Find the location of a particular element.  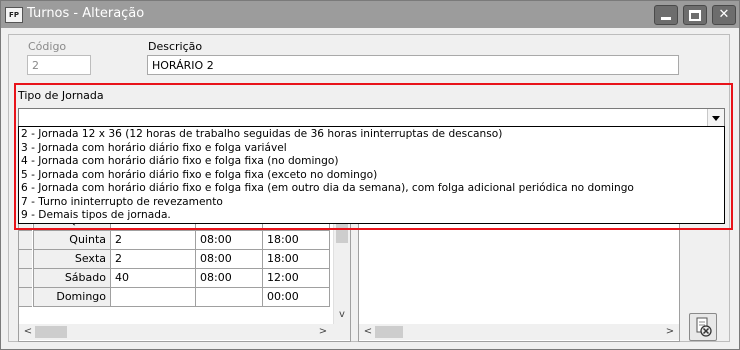

day-cell: Domingo is located at coordinates (72, 297).